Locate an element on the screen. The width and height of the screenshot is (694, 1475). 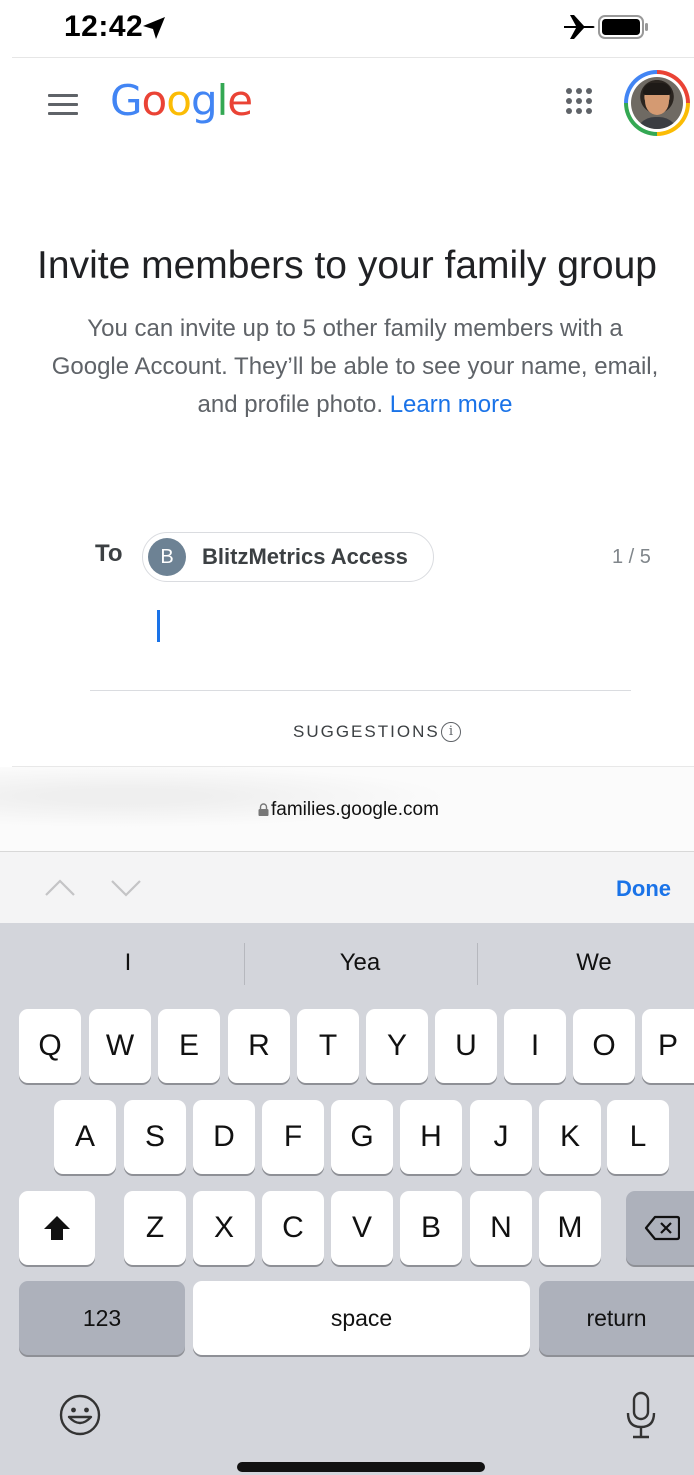
apps-grid-icon is located at coordinates (580, 102).